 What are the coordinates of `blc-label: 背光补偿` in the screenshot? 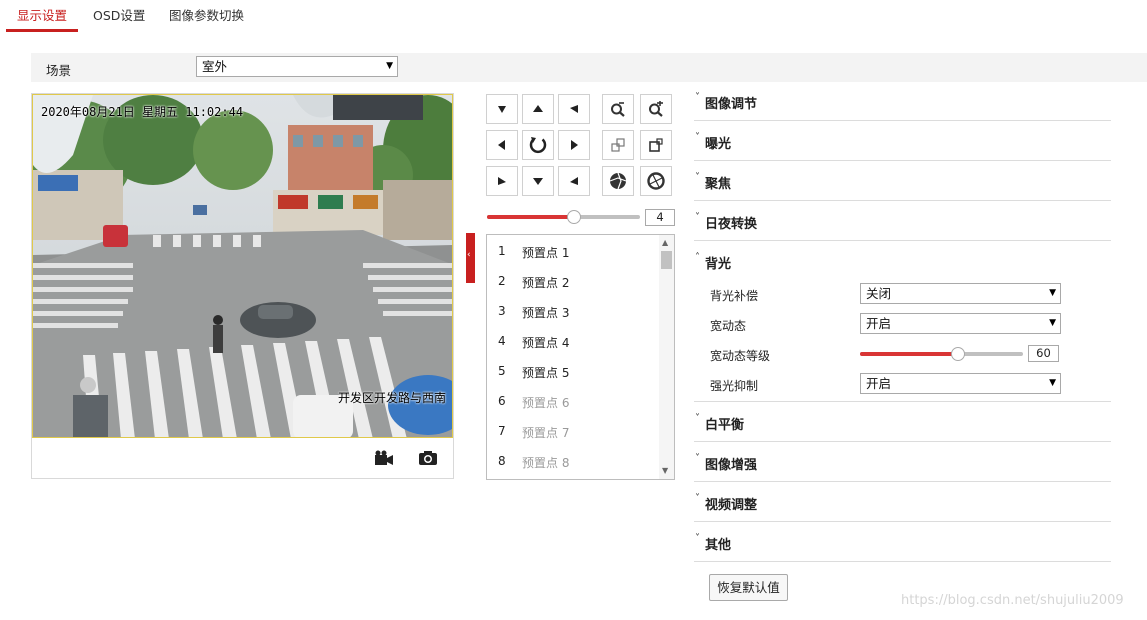 It's located at (734, 296).